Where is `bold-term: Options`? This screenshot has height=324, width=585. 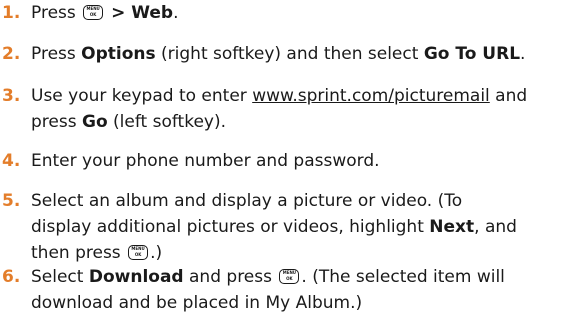
bold-term: Options is located at coordinates (118, 54).